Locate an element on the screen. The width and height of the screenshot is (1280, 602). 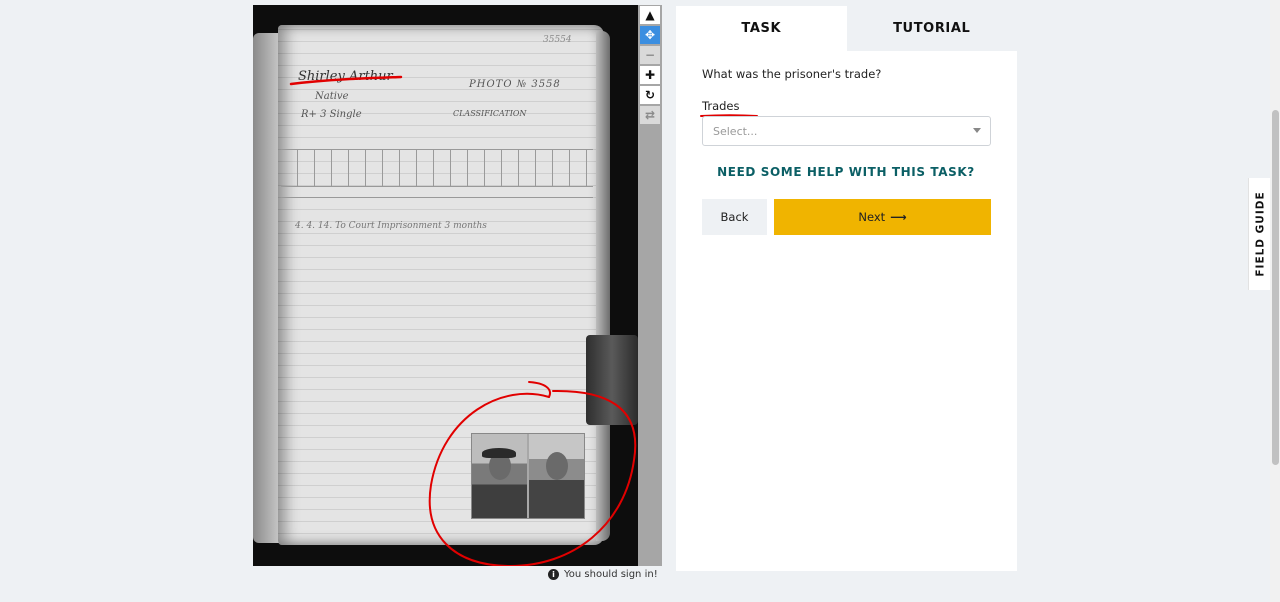
binder-clip is located at coordinates (612, 380).